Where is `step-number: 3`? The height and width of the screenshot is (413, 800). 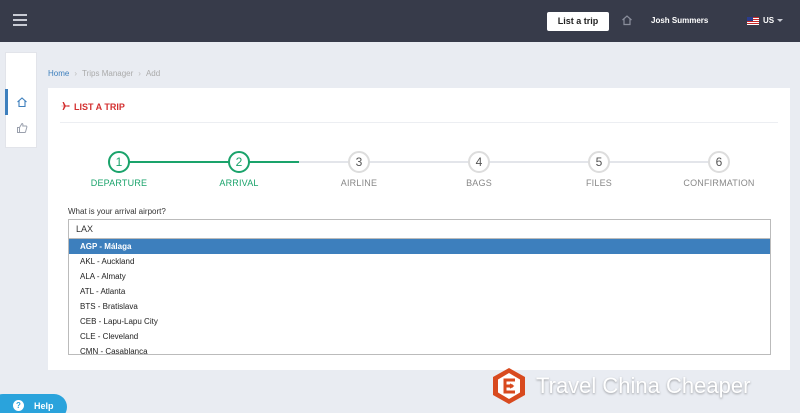
step-number: 3 is located at coordinates (359, 162).